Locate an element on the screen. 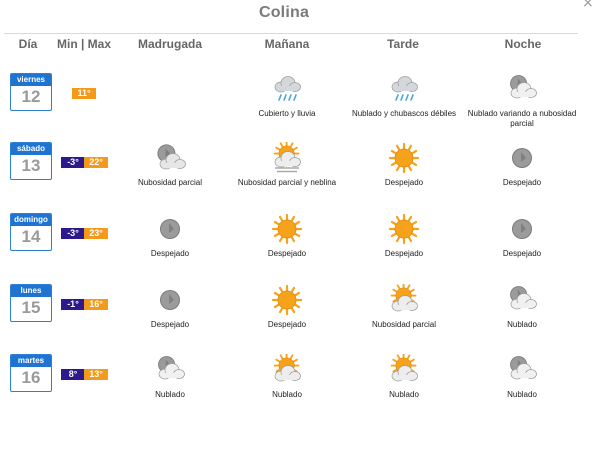 The image size is (600, 451). day-name: sábado is located at coordinates (31, 149).